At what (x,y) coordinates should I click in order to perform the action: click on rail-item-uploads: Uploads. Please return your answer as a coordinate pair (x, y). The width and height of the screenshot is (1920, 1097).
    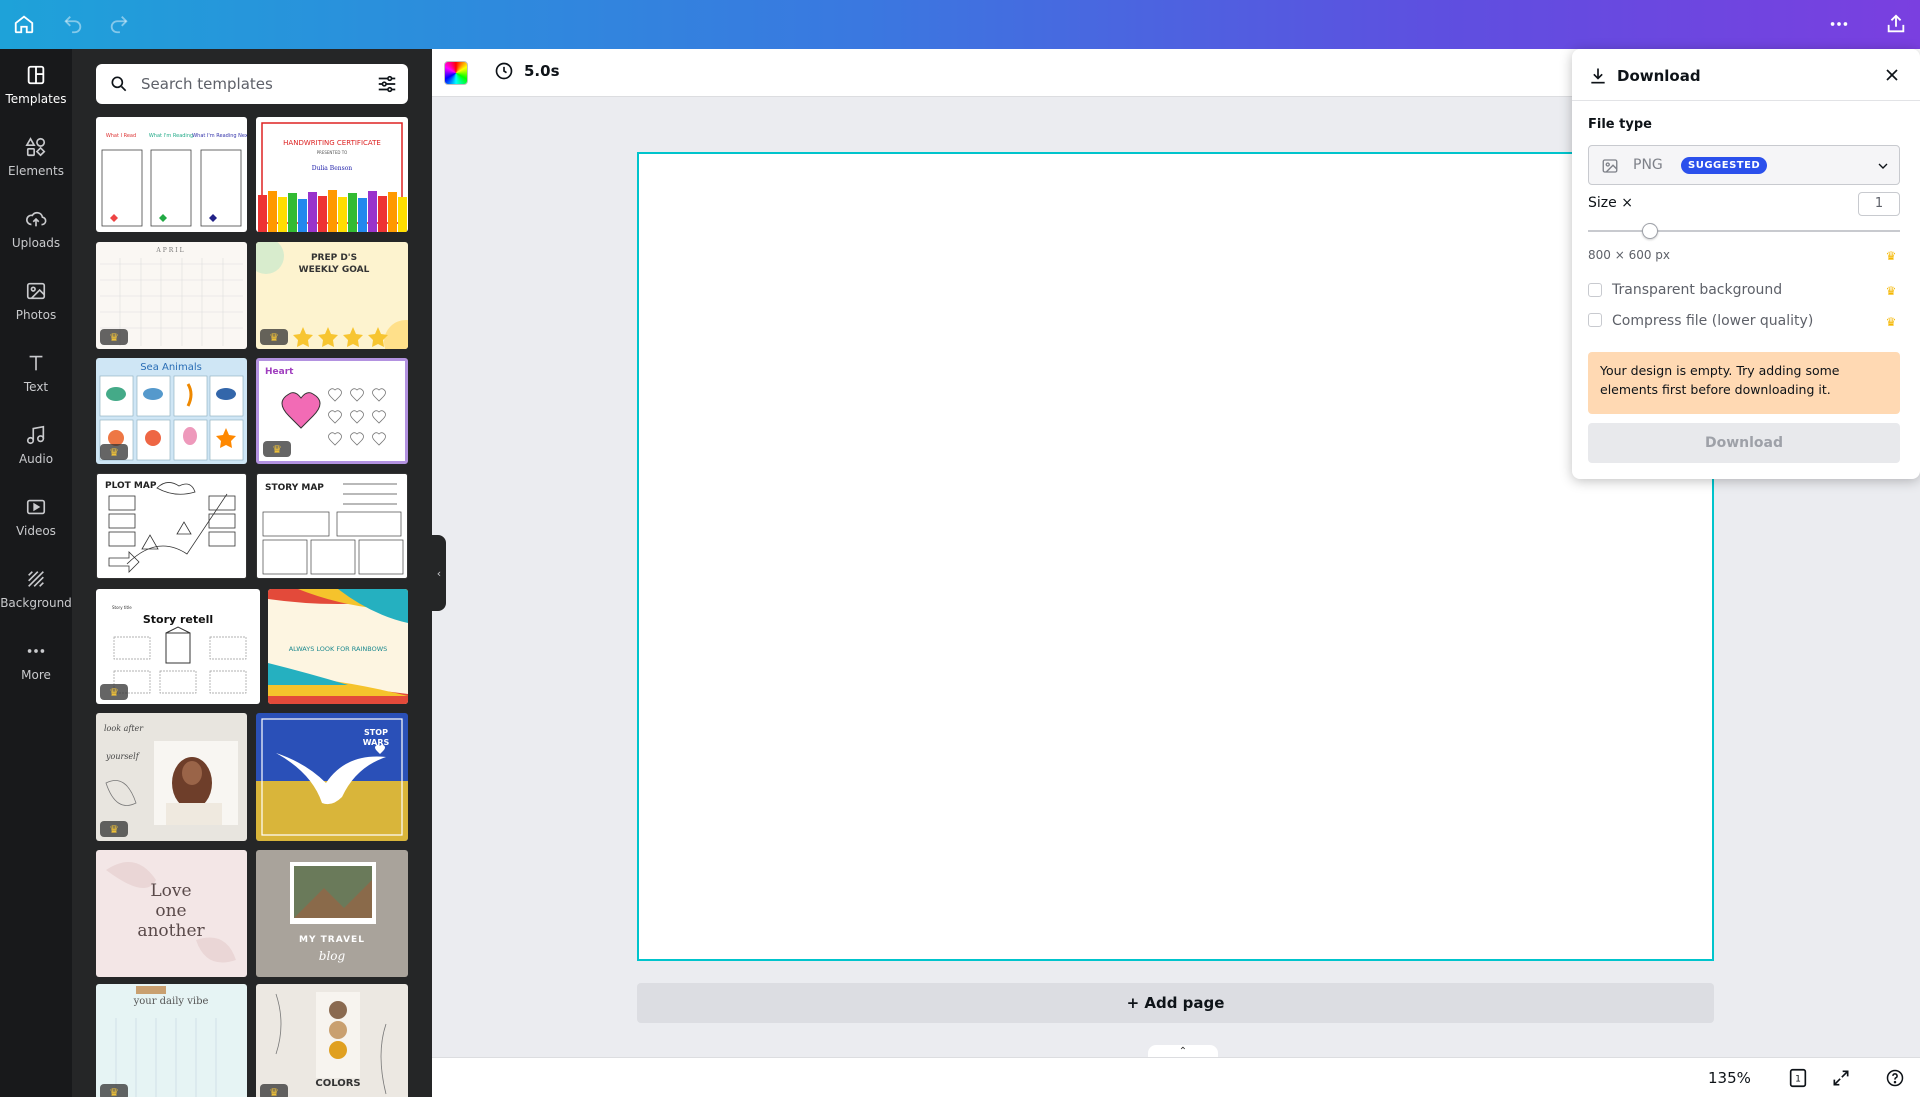
    Looking at the image, I should click on (36, 229).